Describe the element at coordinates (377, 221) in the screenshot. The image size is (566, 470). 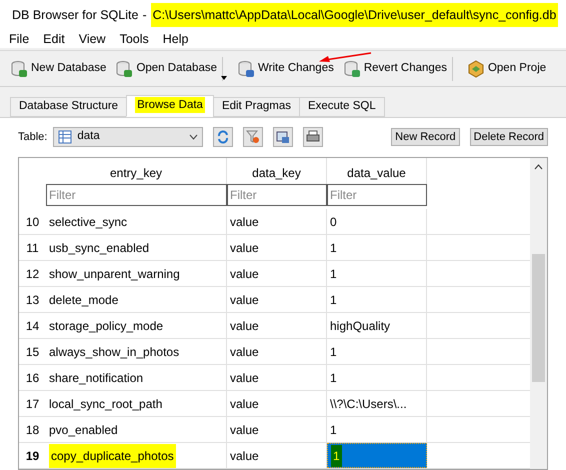
I see `table-cell: 0` at that location.